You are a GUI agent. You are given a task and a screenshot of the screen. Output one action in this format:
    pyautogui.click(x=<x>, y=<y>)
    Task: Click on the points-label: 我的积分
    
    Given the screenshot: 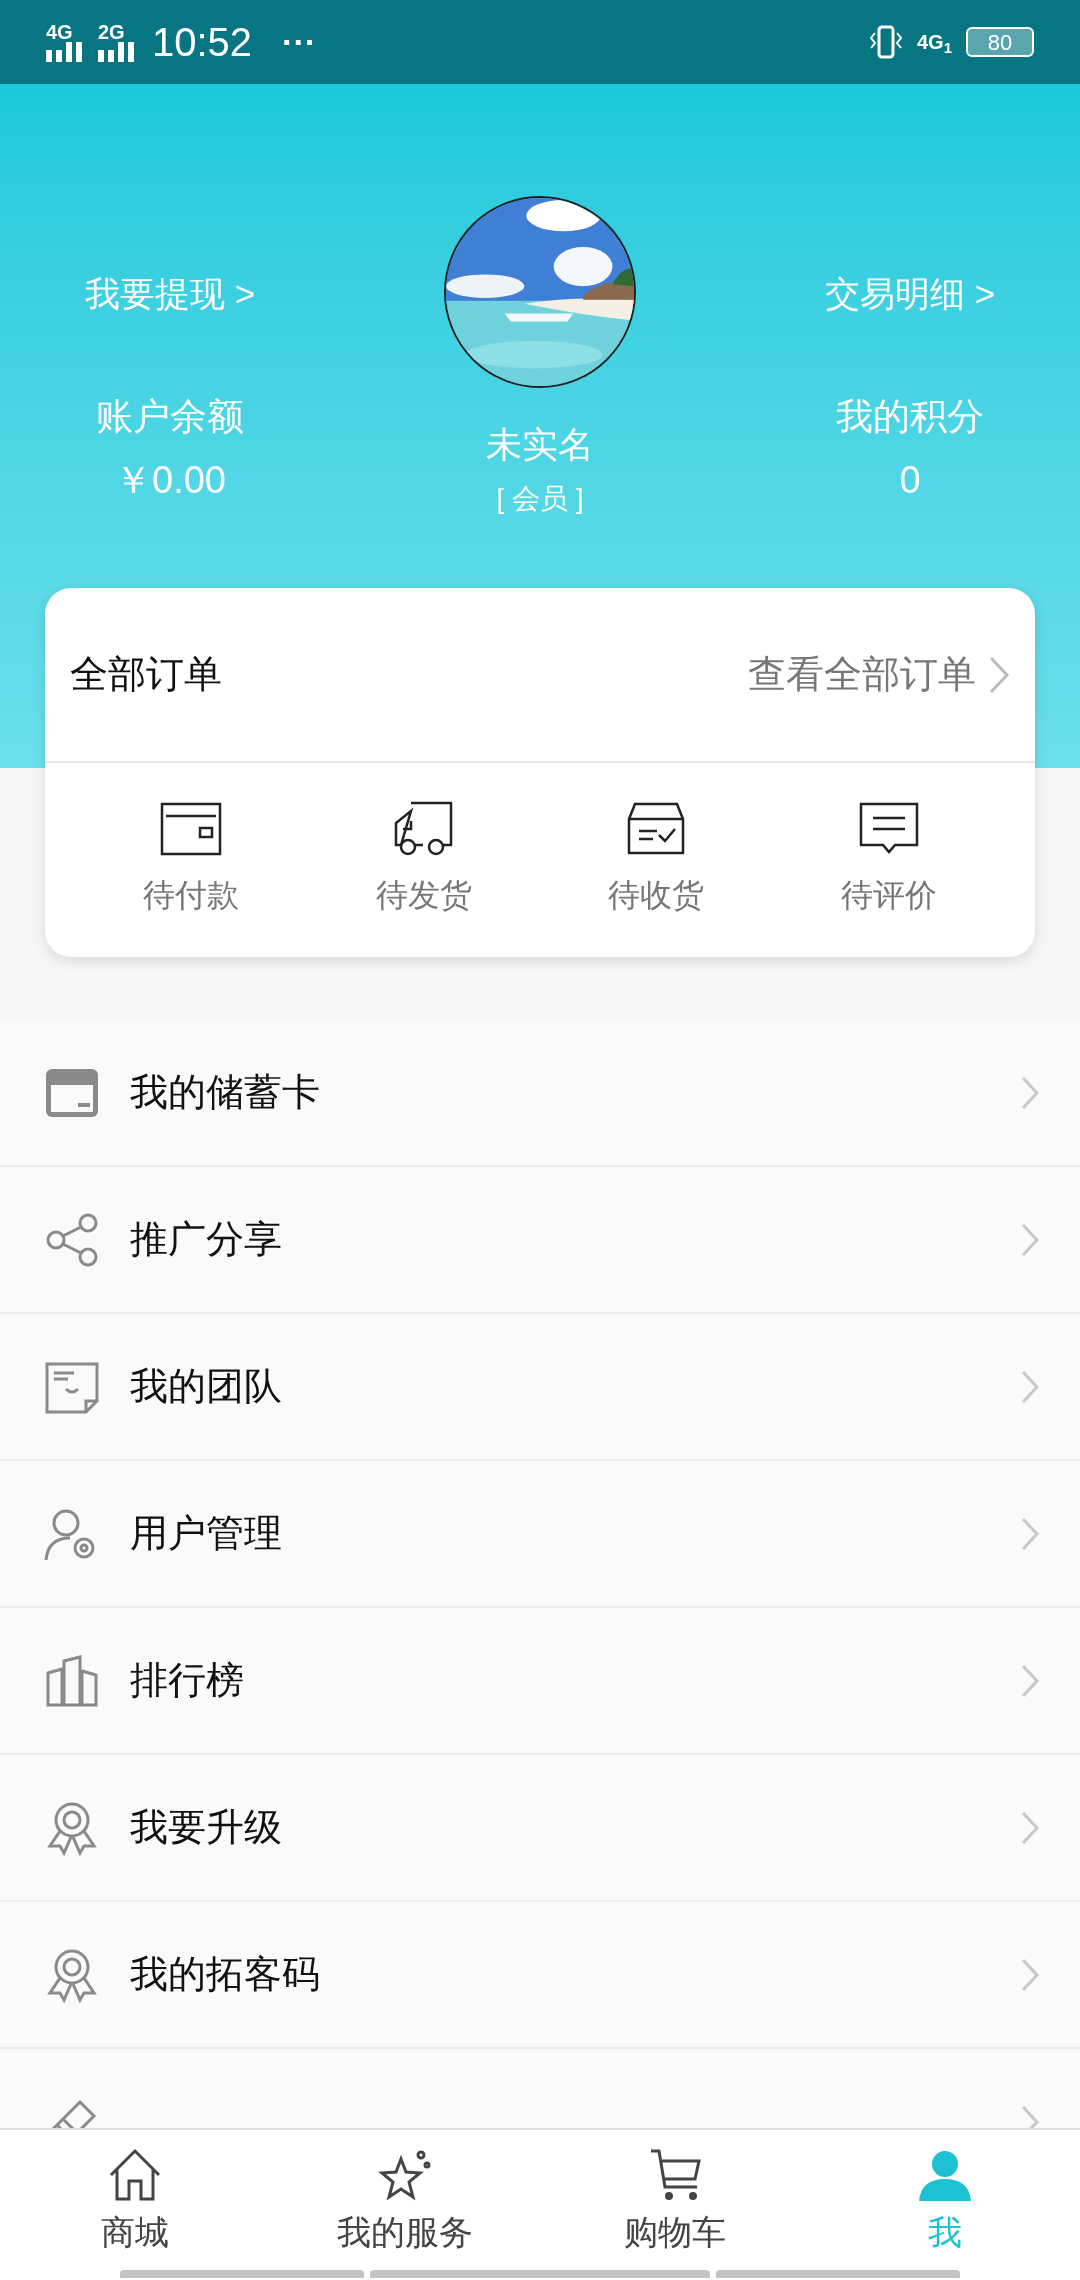 What is the action you would take?
    pyautogui.click(x=910, y=416)
    